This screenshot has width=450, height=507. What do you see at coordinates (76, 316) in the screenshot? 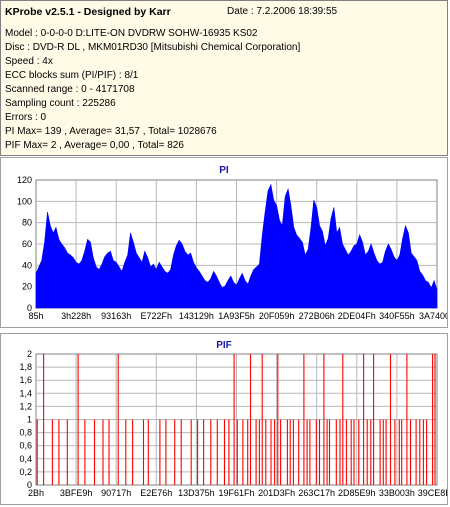
I see `x-tick-label: 3h228h` at bounding box center [76, 316].